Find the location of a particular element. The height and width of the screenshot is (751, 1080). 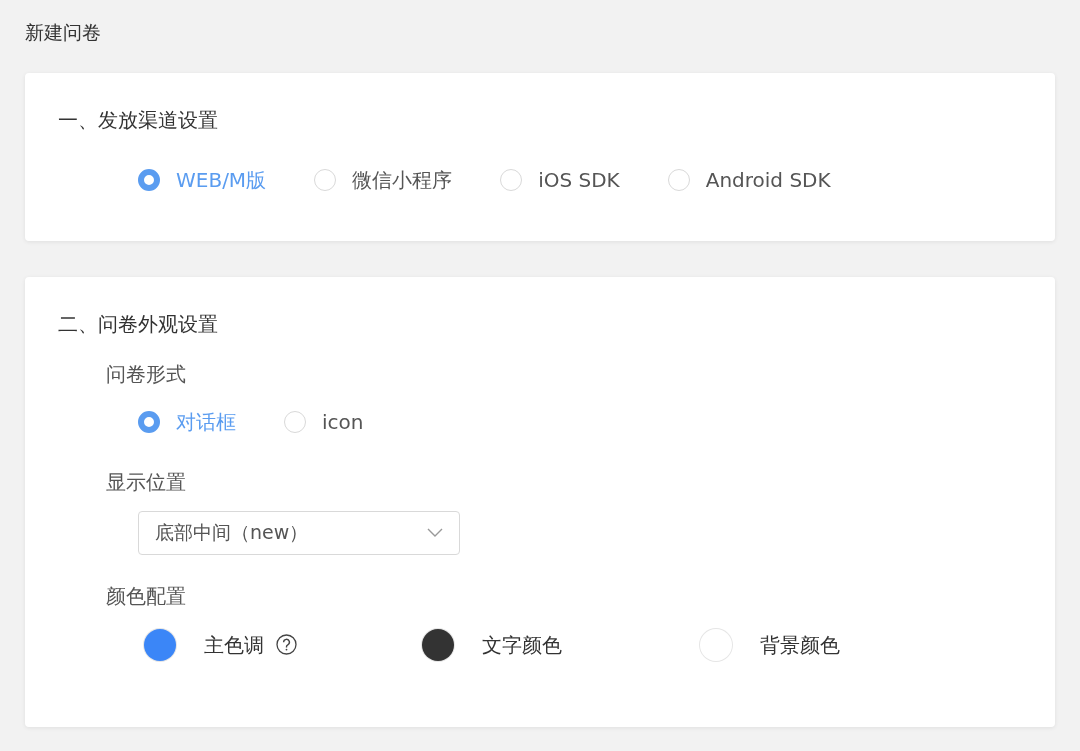

color-label: 文字颜色 is located at coordinates (522, 645).